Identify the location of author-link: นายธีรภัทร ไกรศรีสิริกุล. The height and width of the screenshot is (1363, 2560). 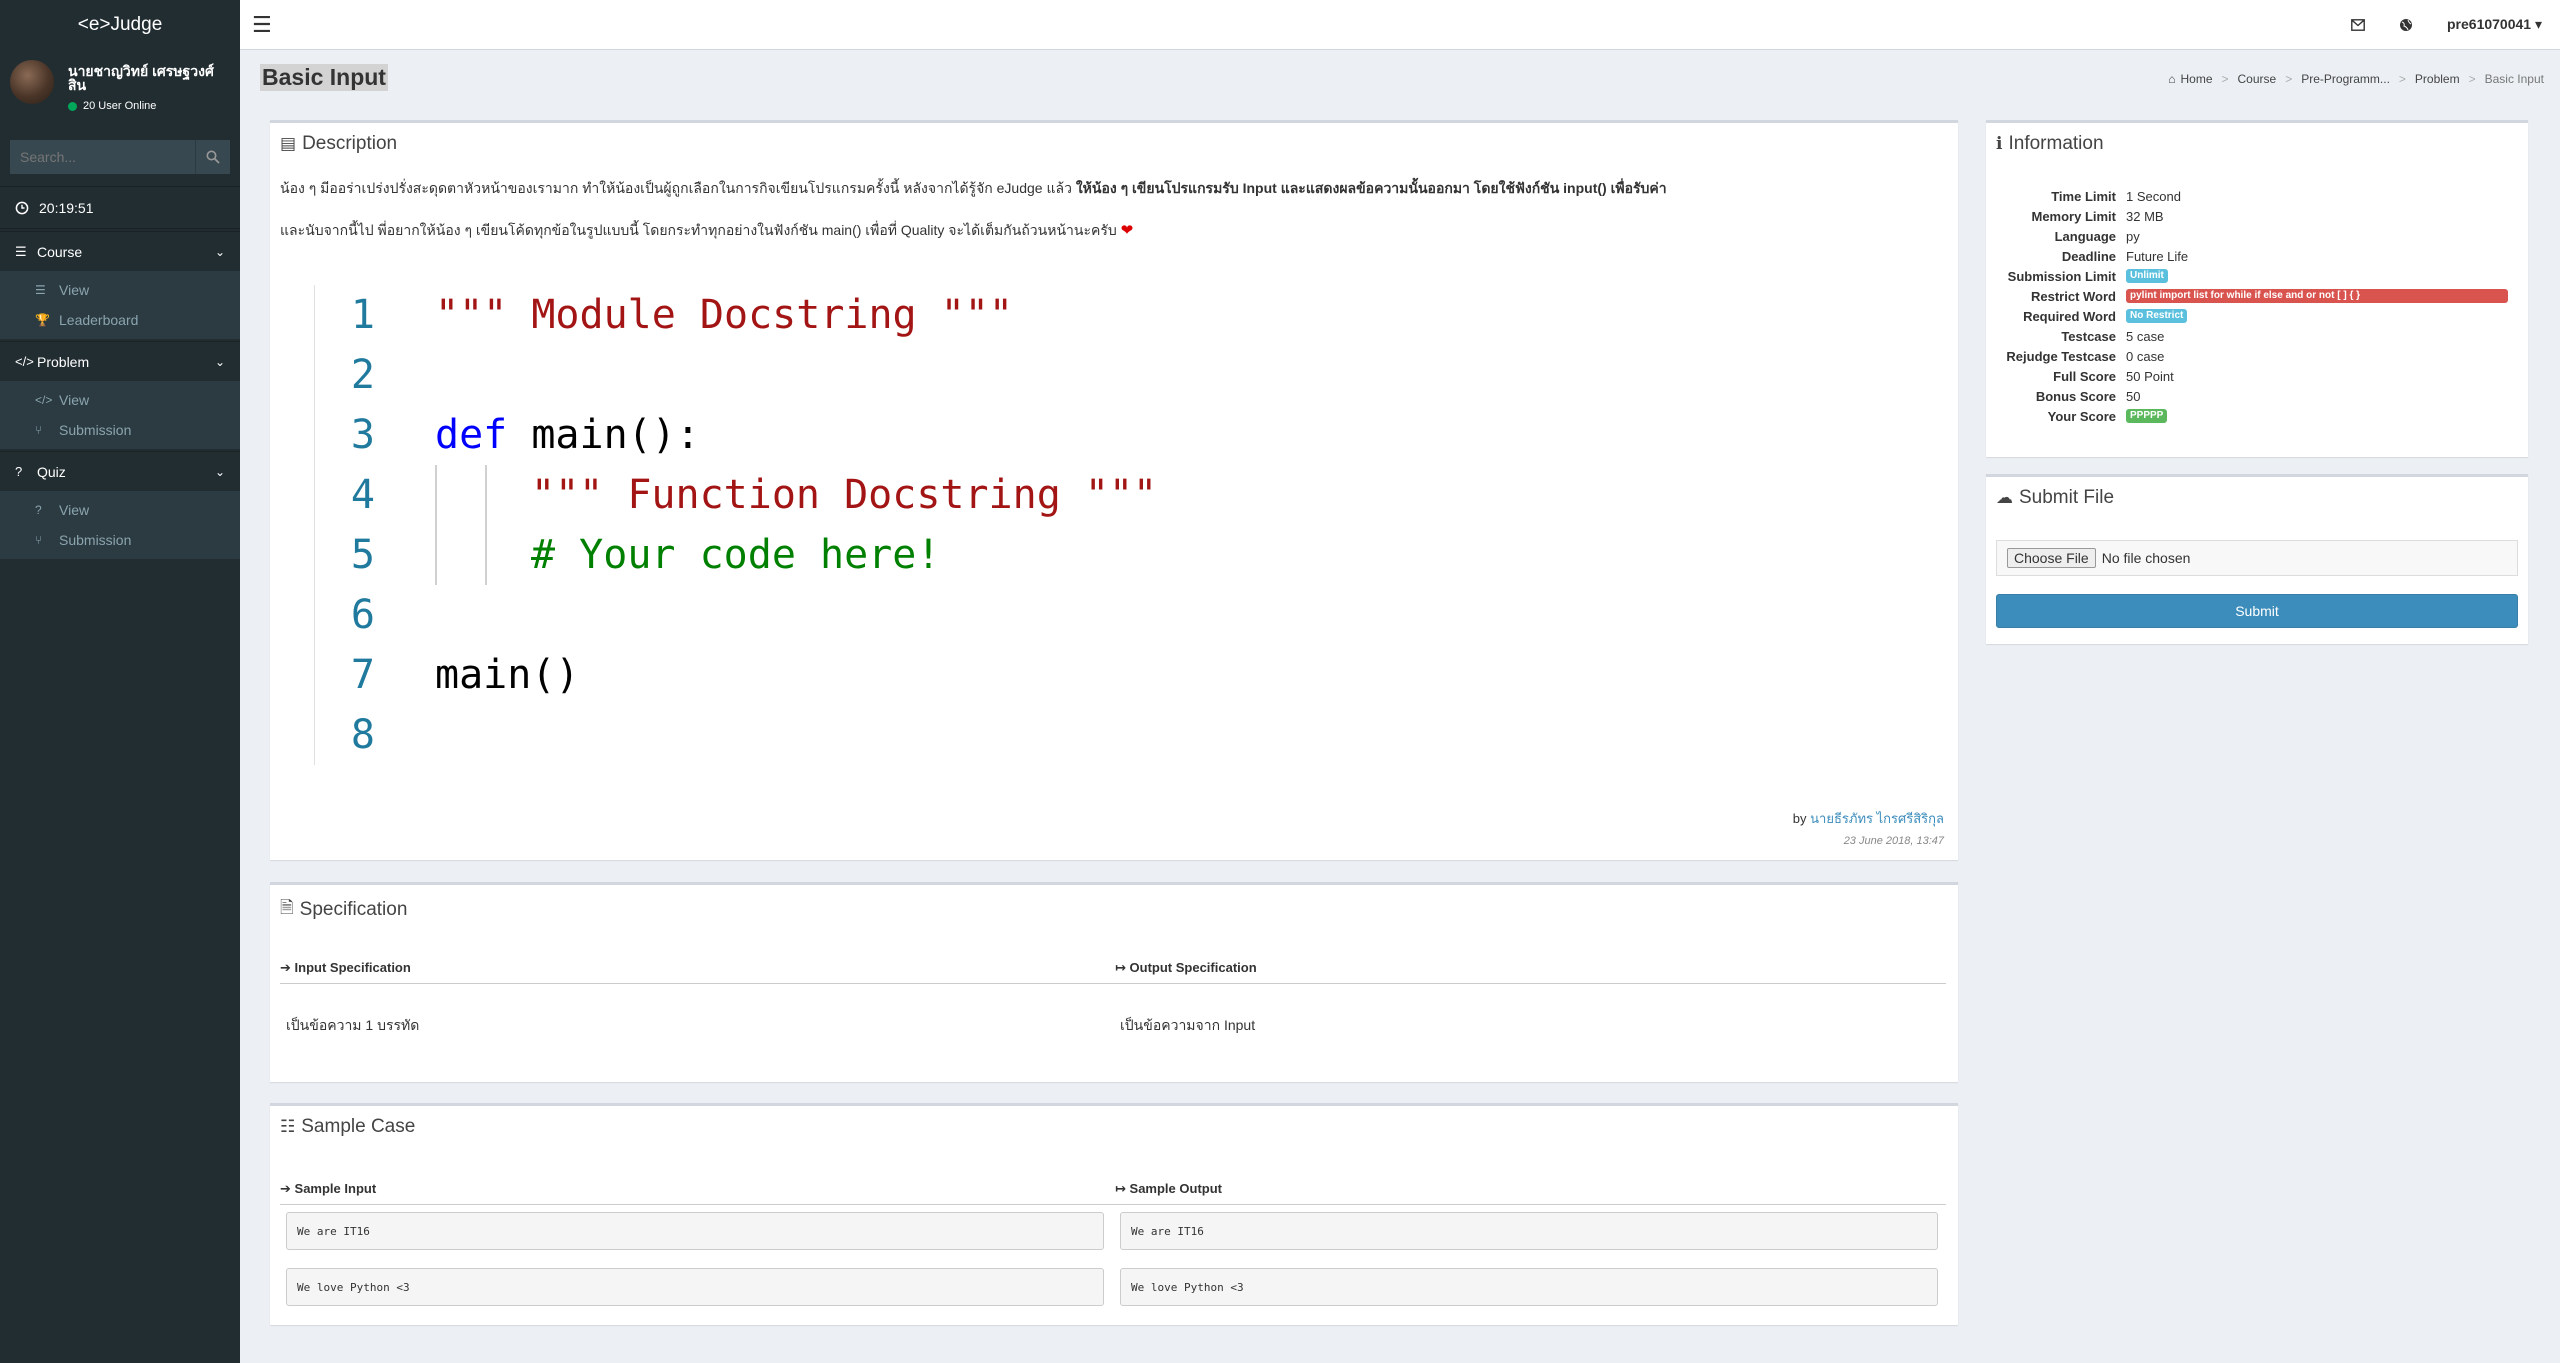
(1877, 818).